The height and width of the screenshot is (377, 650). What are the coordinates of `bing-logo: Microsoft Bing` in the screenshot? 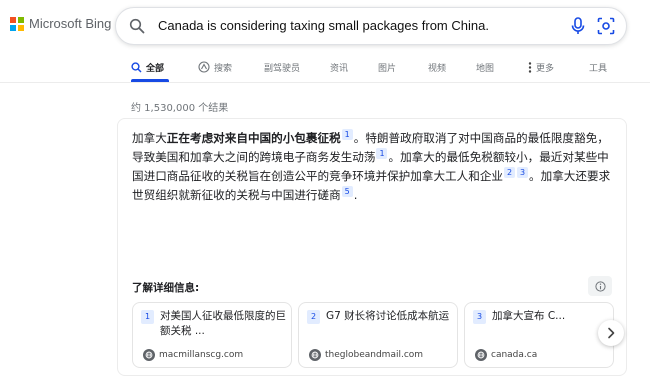 It's located at (60, 23).